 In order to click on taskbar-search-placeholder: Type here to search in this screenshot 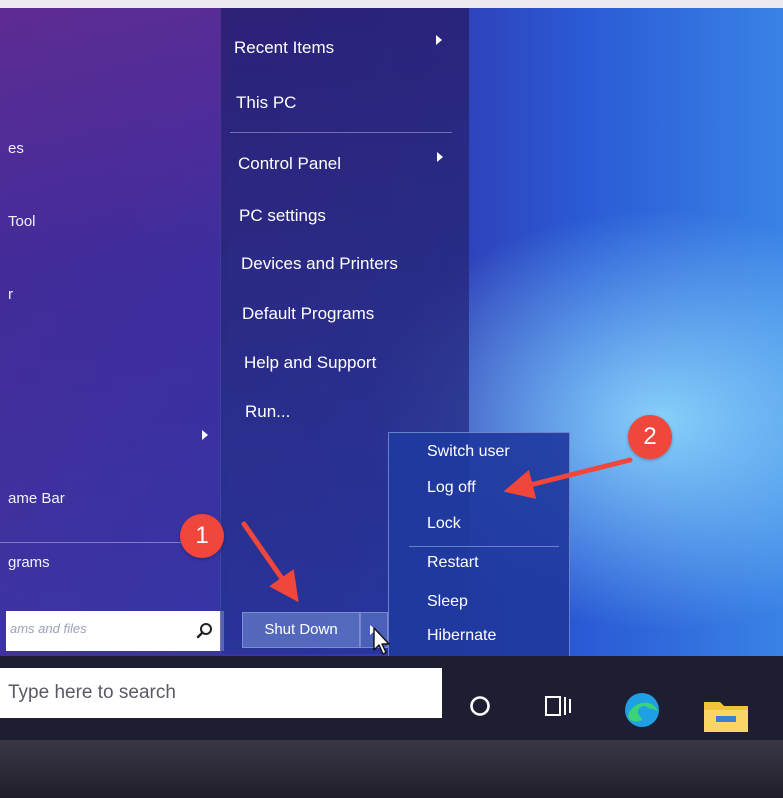, I will do `click(92, 692)`.